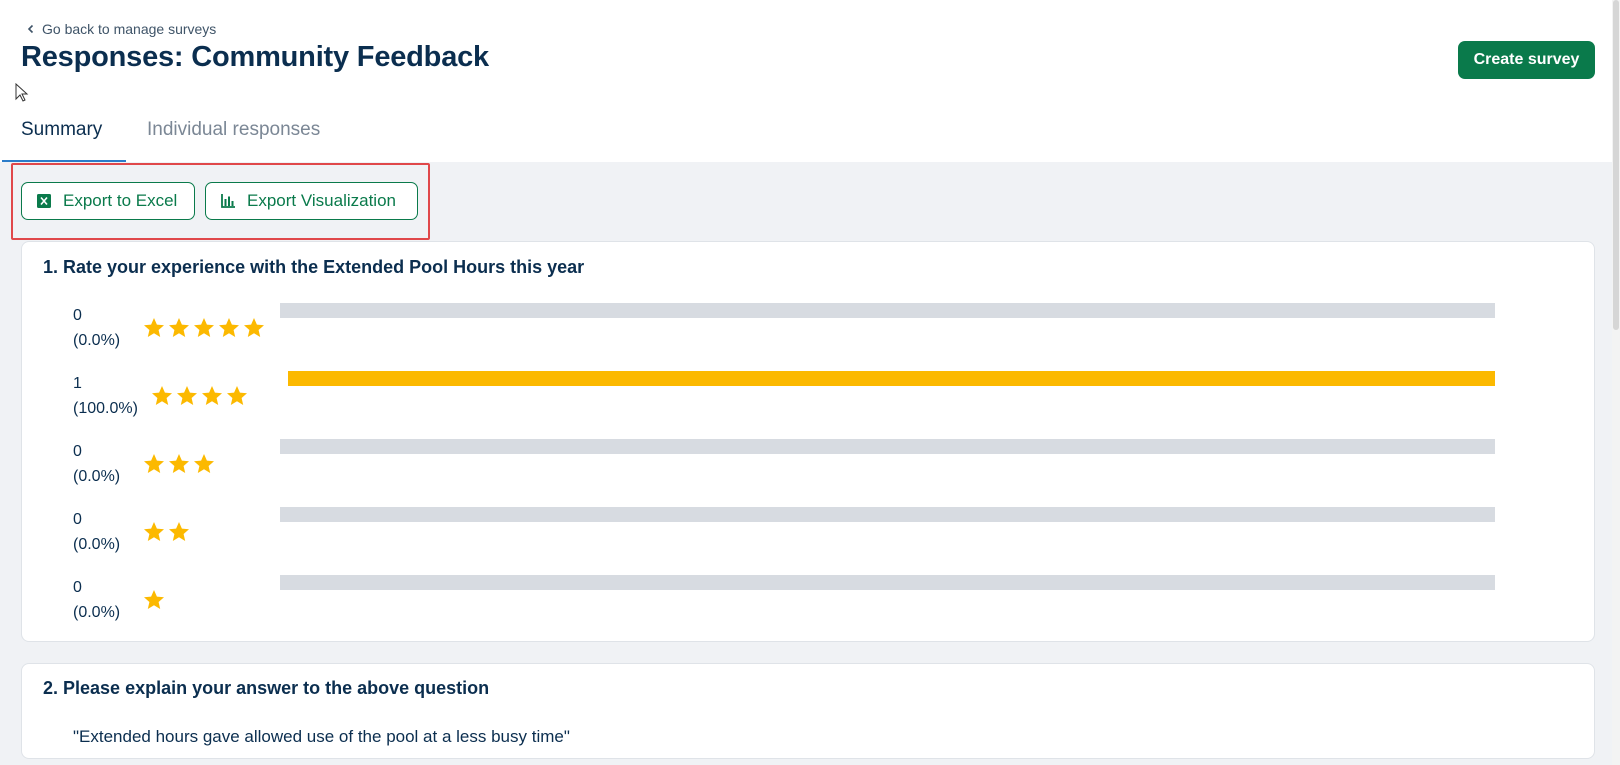 This screenshot has width=1620, height=765. Describe the element at coordinates (808, 401) in the screenshot. I see `rating-row: 1 (100.0%)` at that location.